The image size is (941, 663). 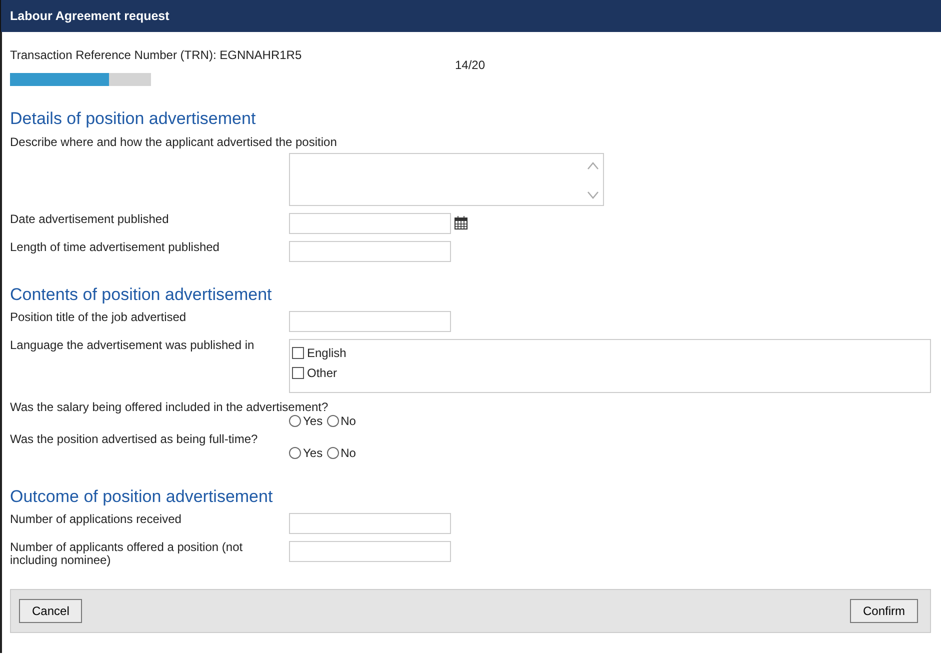 What do you see at coordinates (156, 56) in the screenshot?
I see `trn-text: Transaction Reference Number (TRN): EGNNAHR1R5` at bounding box center [156, 56].